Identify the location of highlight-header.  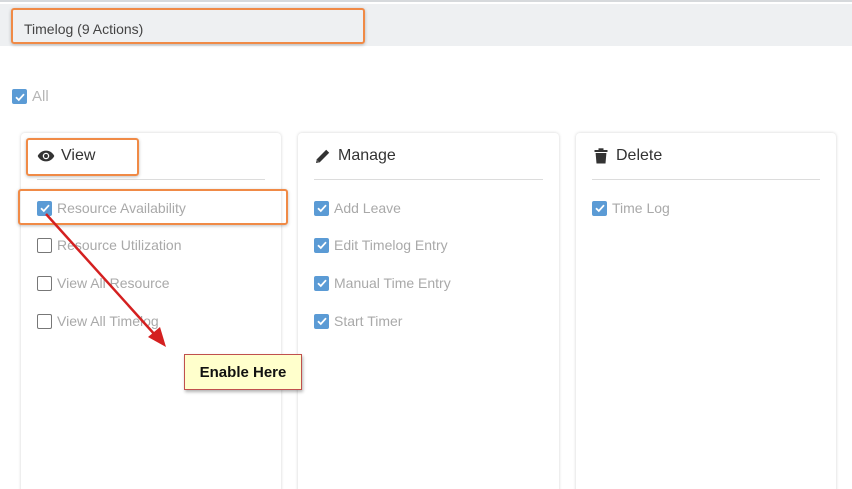
(188, 26).